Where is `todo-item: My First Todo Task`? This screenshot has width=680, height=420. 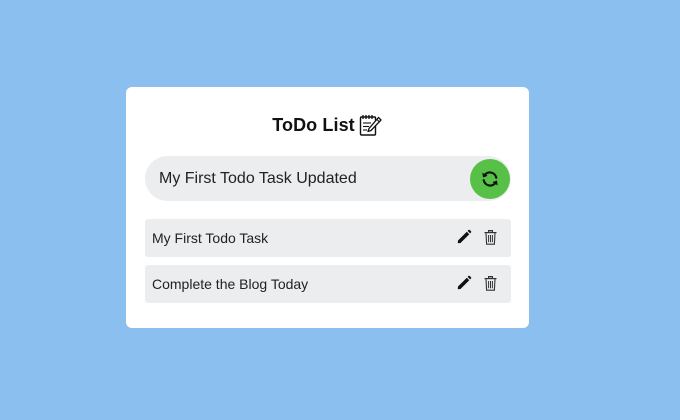
todo-item: My First Todo Task is located at coordinates (328, 238).